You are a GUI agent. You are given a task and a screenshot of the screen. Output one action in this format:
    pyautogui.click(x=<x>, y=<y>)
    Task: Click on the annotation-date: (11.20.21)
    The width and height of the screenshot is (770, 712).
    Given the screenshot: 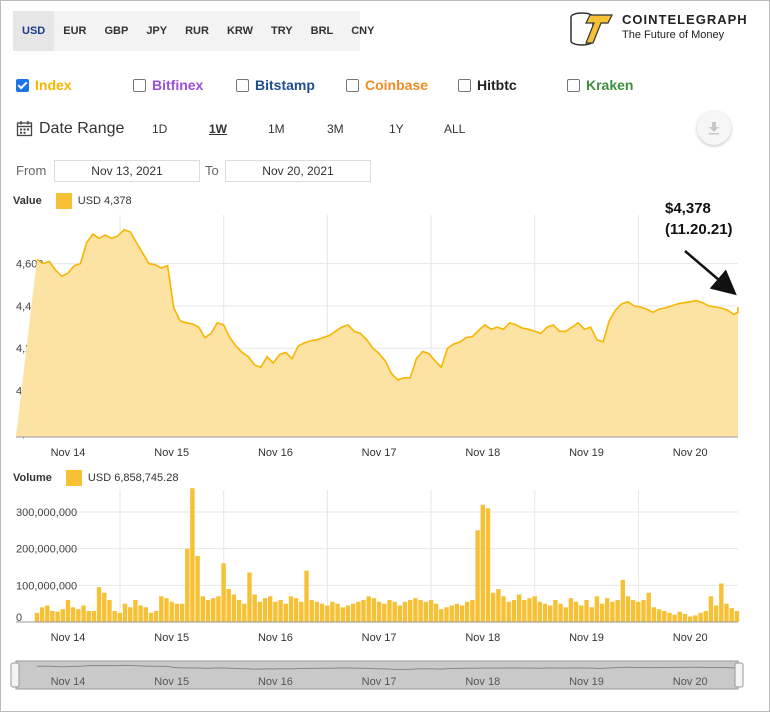 What is the action you would take?
    pyautogui.click(x=699, y=229)
    